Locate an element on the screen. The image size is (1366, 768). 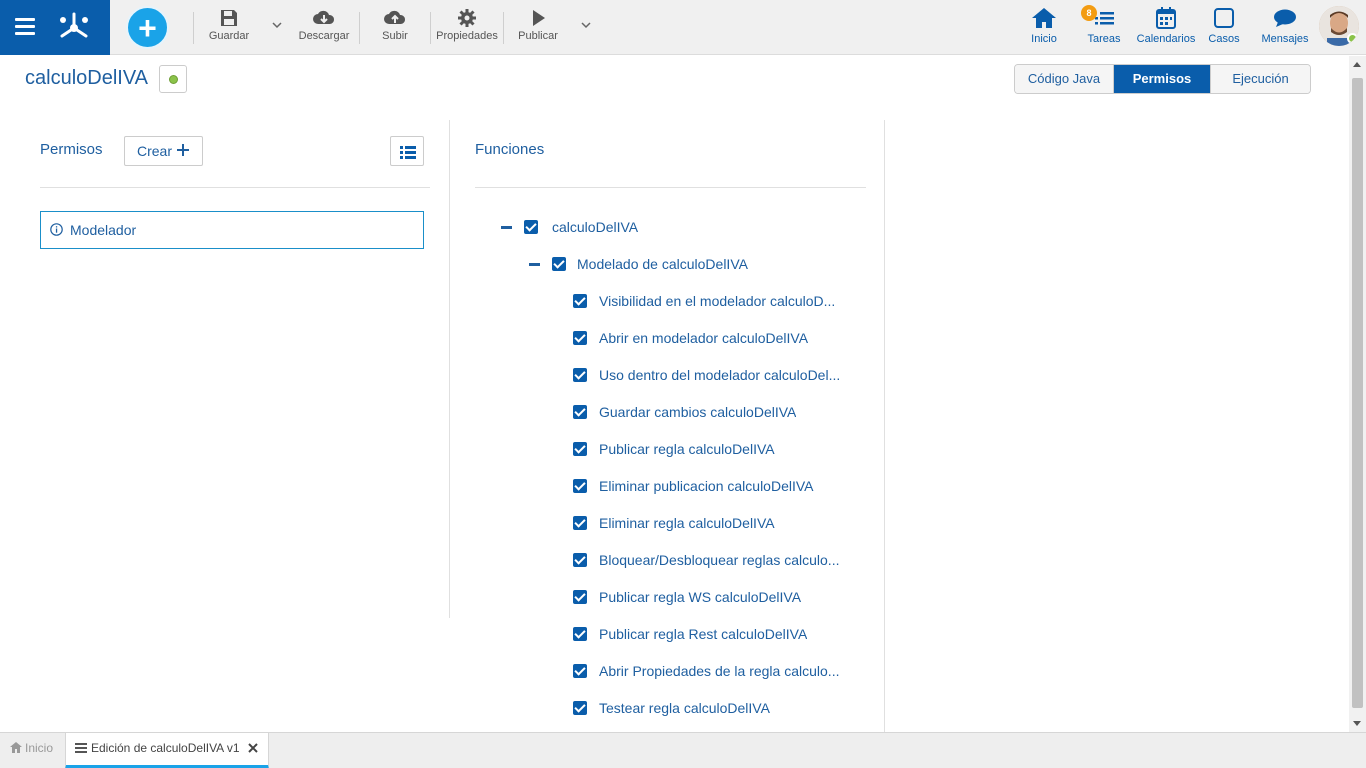
permission-item-modelador: Modelador is located at coordinates (232, 230).